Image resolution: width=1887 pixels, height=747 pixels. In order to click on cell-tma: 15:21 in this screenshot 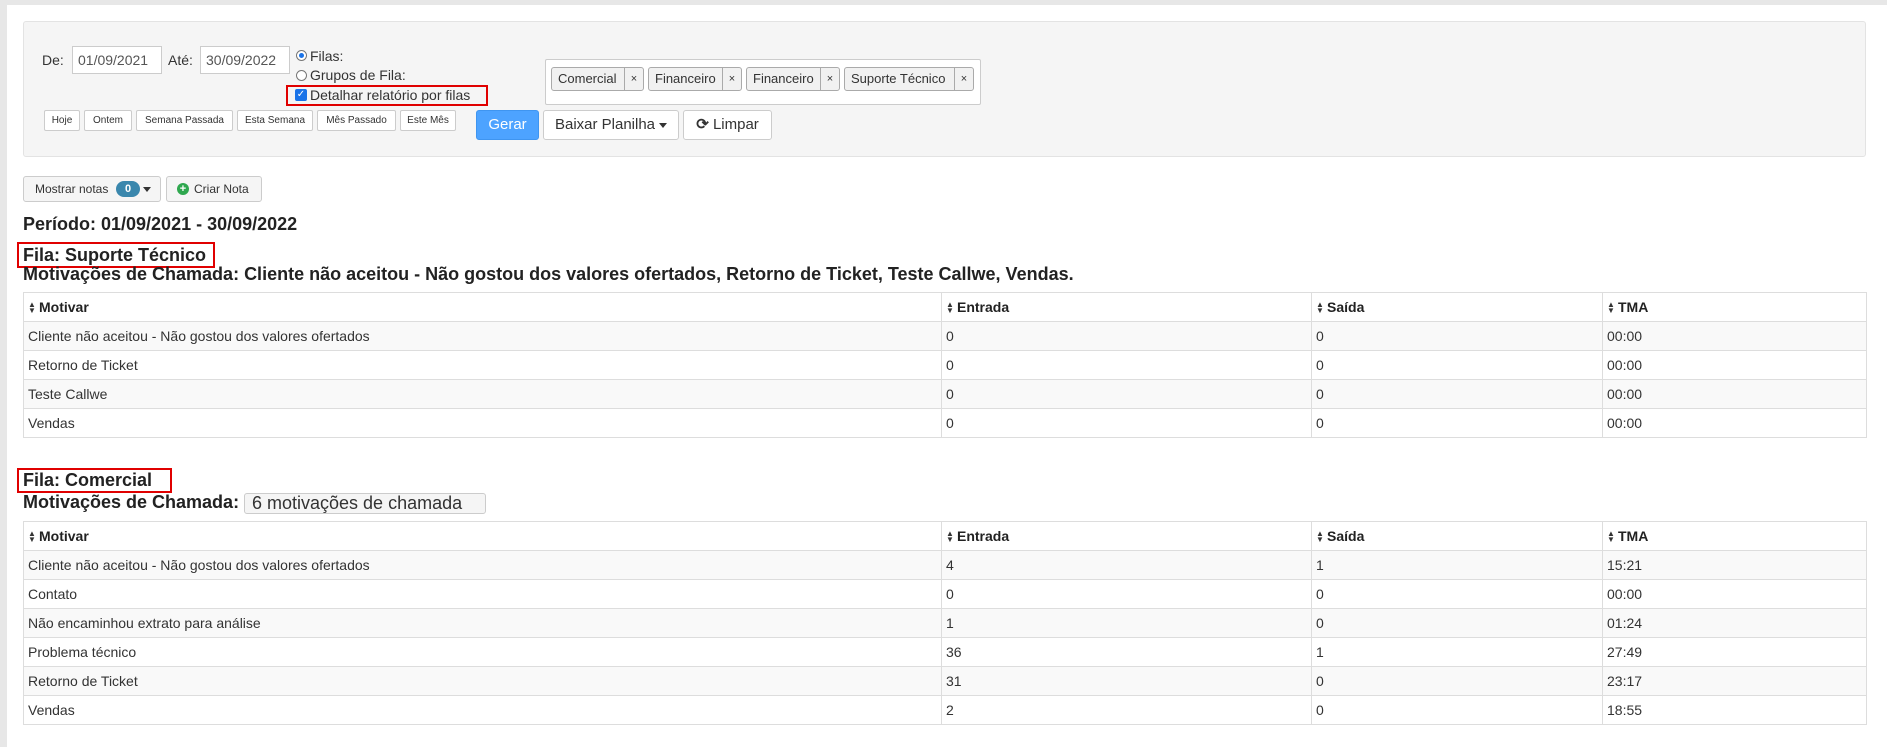, I will do `click(1734, 565)`.